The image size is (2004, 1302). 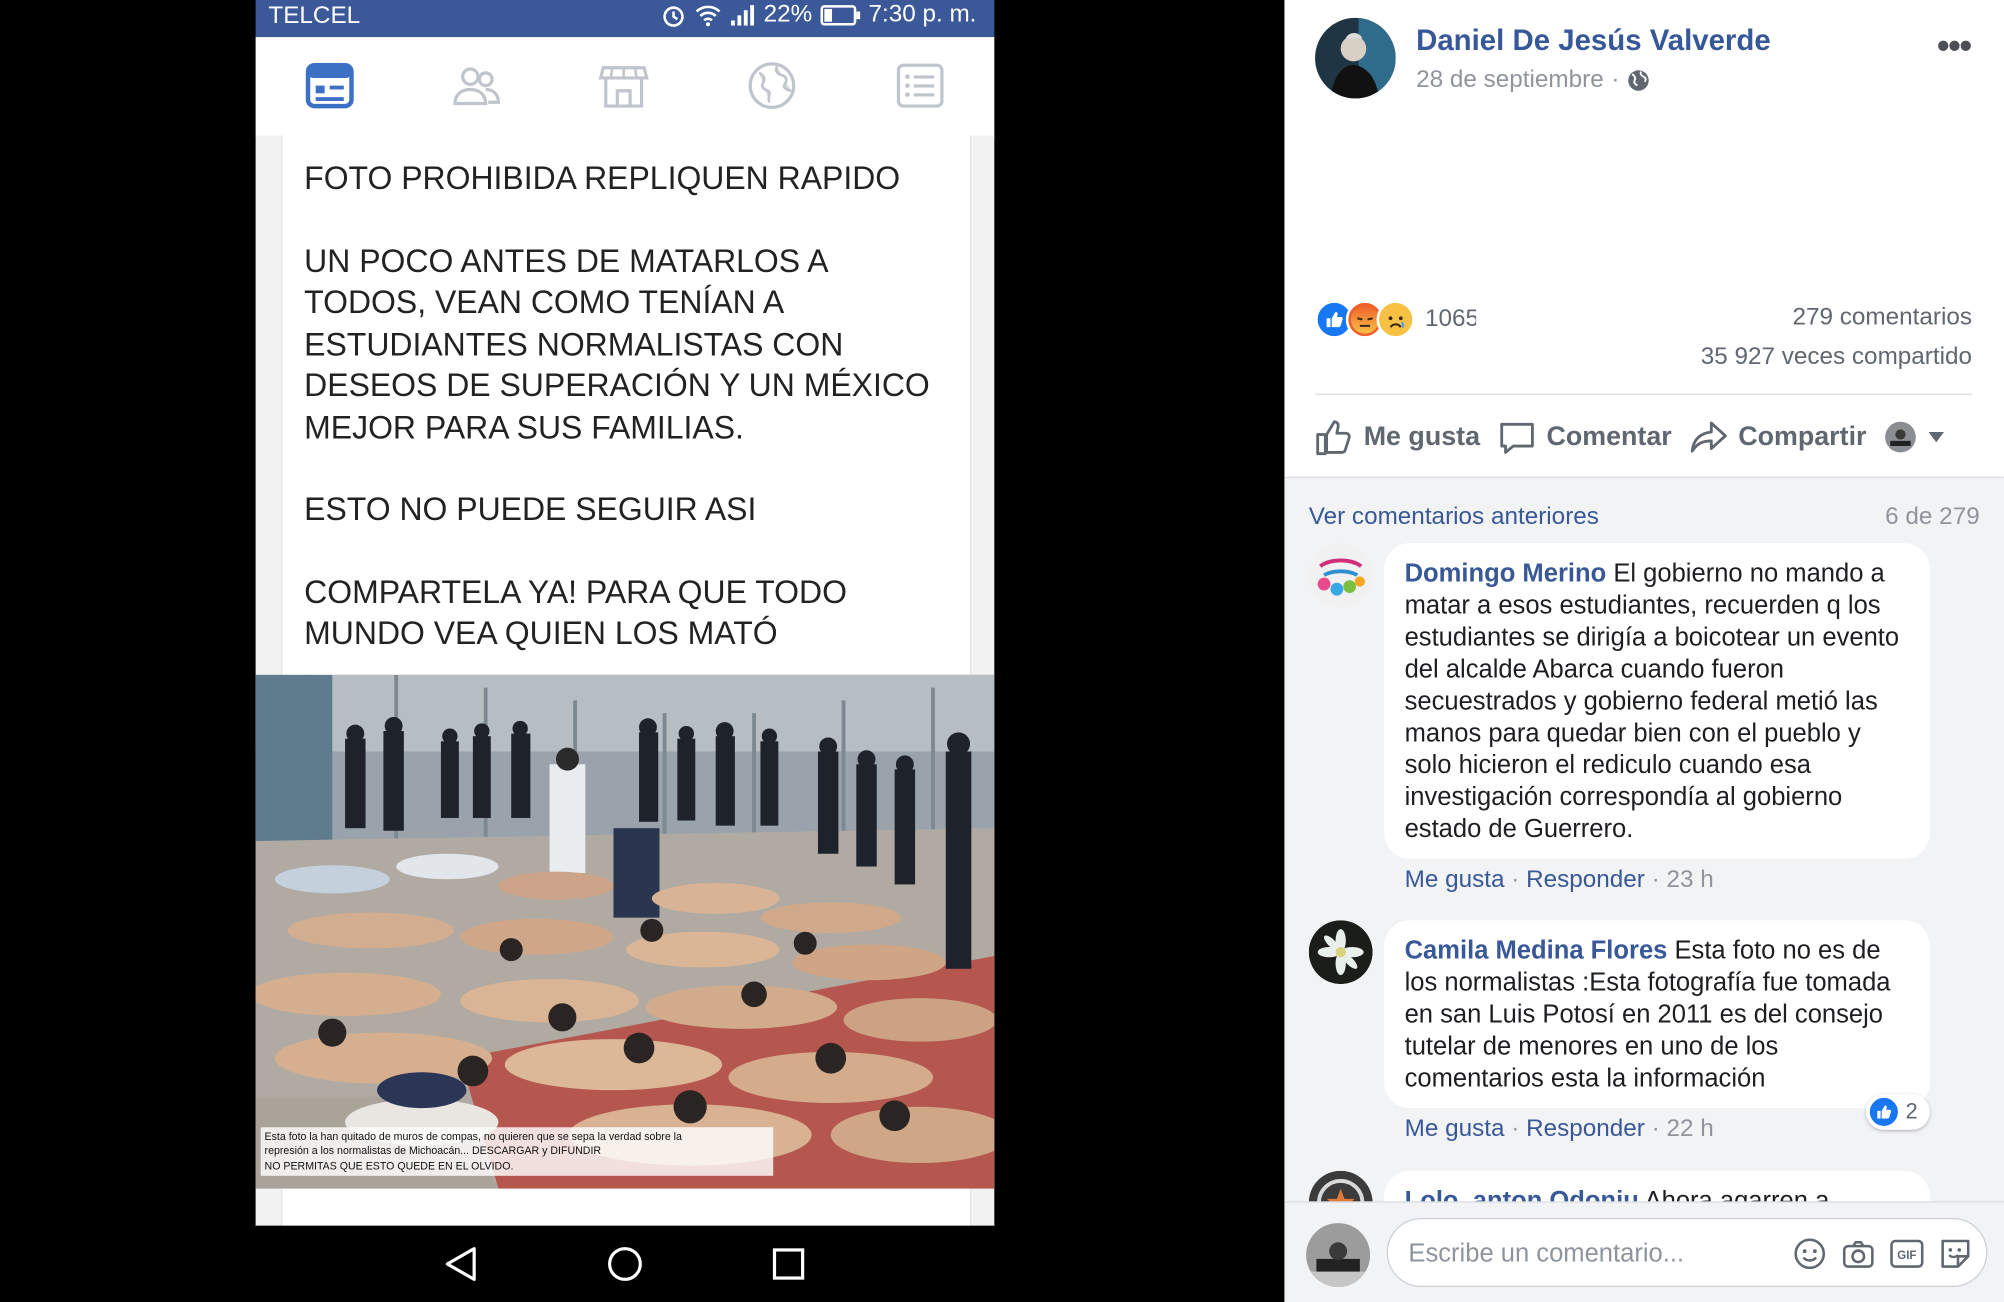 I want to click on post-paragraph: FOTO PROHIBIDA REPLIQUEN RAPIDO, so click(x=602, y=179).